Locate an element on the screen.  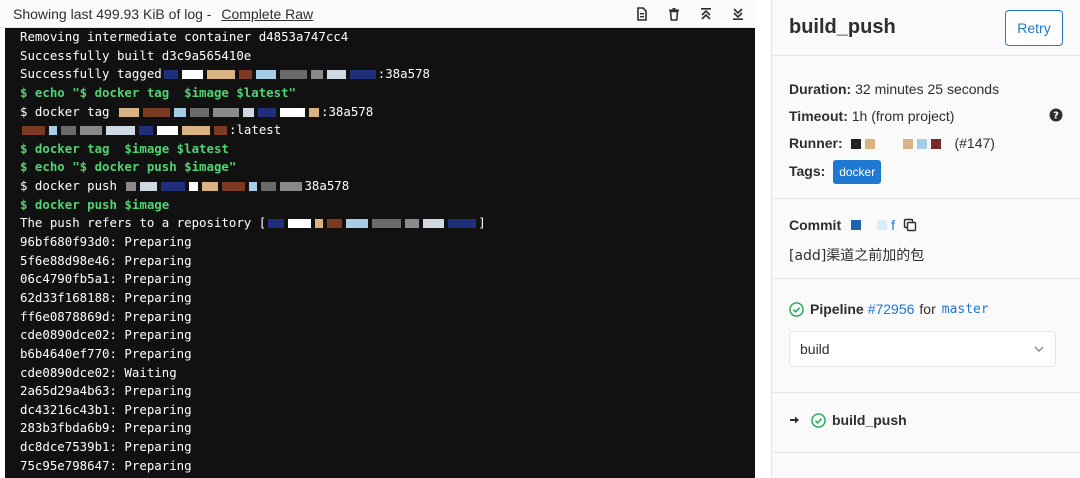
pipeline-block: Pipeline #72956 for master build is located at coordinates (926, 336).